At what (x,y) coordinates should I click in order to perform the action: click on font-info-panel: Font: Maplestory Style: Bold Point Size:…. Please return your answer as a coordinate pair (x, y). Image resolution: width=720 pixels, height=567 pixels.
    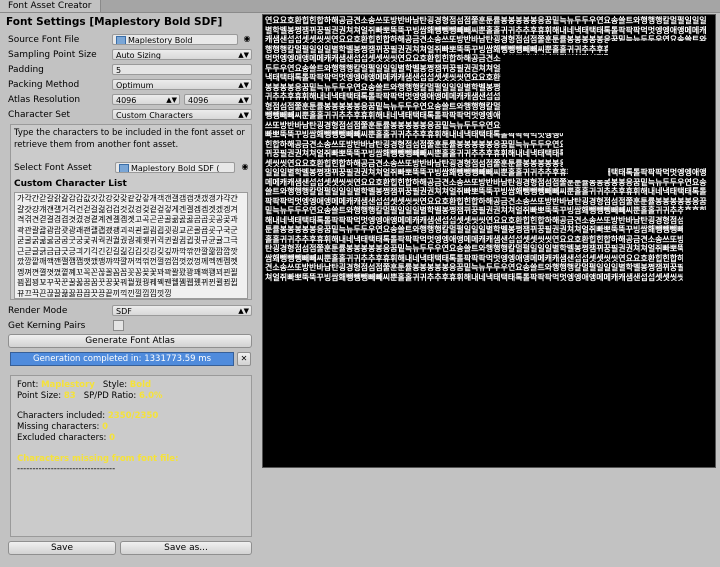
    Looking at the image, I should click on (131, 456).